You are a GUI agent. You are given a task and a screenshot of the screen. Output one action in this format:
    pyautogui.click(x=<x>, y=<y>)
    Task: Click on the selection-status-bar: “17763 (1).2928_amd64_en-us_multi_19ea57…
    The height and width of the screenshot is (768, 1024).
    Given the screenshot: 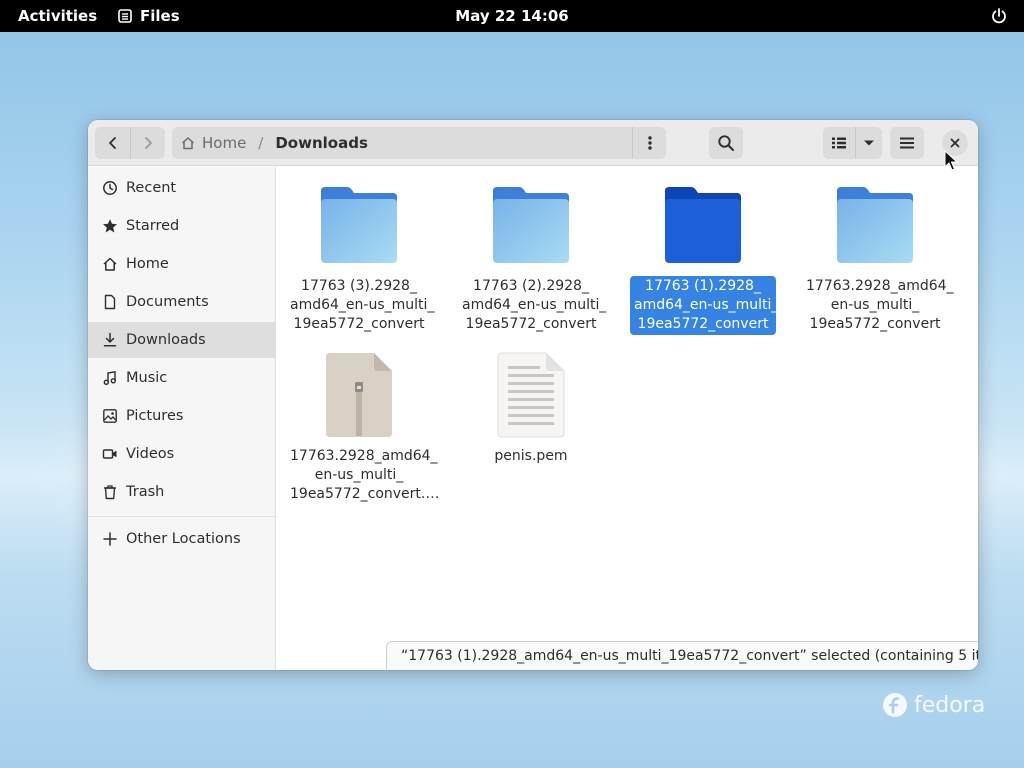 What is the action you would take?
    pyautogui.click(x=682, y=655)
    